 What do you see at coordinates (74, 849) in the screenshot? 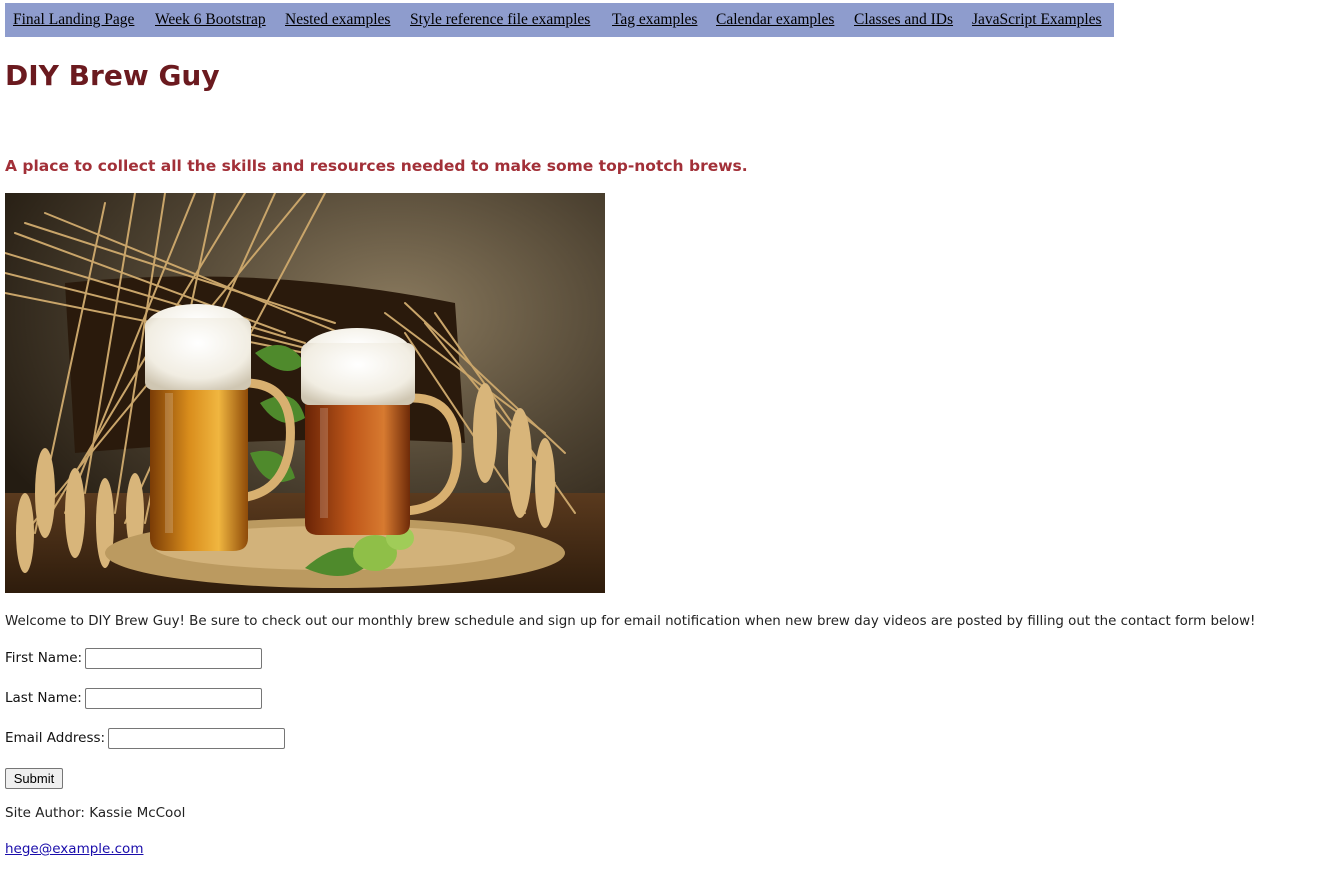
I see `contact-email-link: hege@example.com` at bounding box center [74, 849].